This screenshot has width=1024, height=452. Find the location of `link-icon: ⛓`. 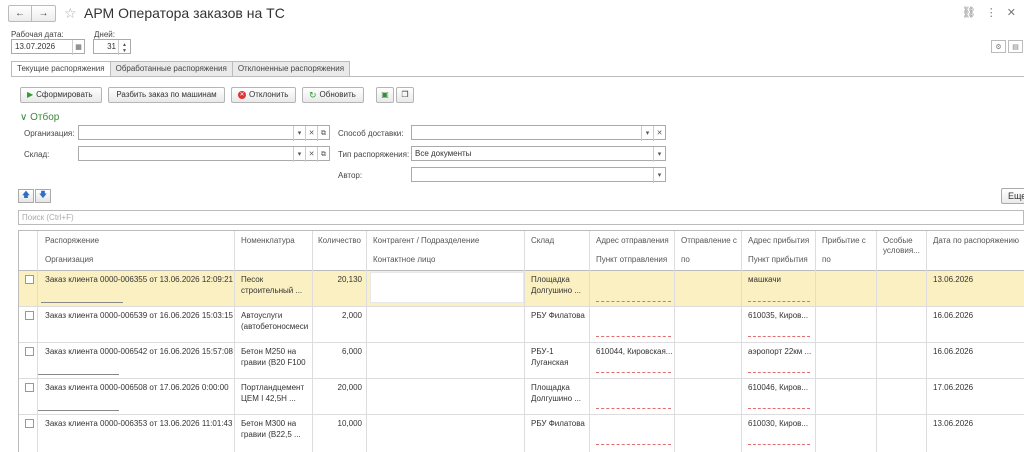

link-icon: ⛓ is located at coordinates (969, 12).